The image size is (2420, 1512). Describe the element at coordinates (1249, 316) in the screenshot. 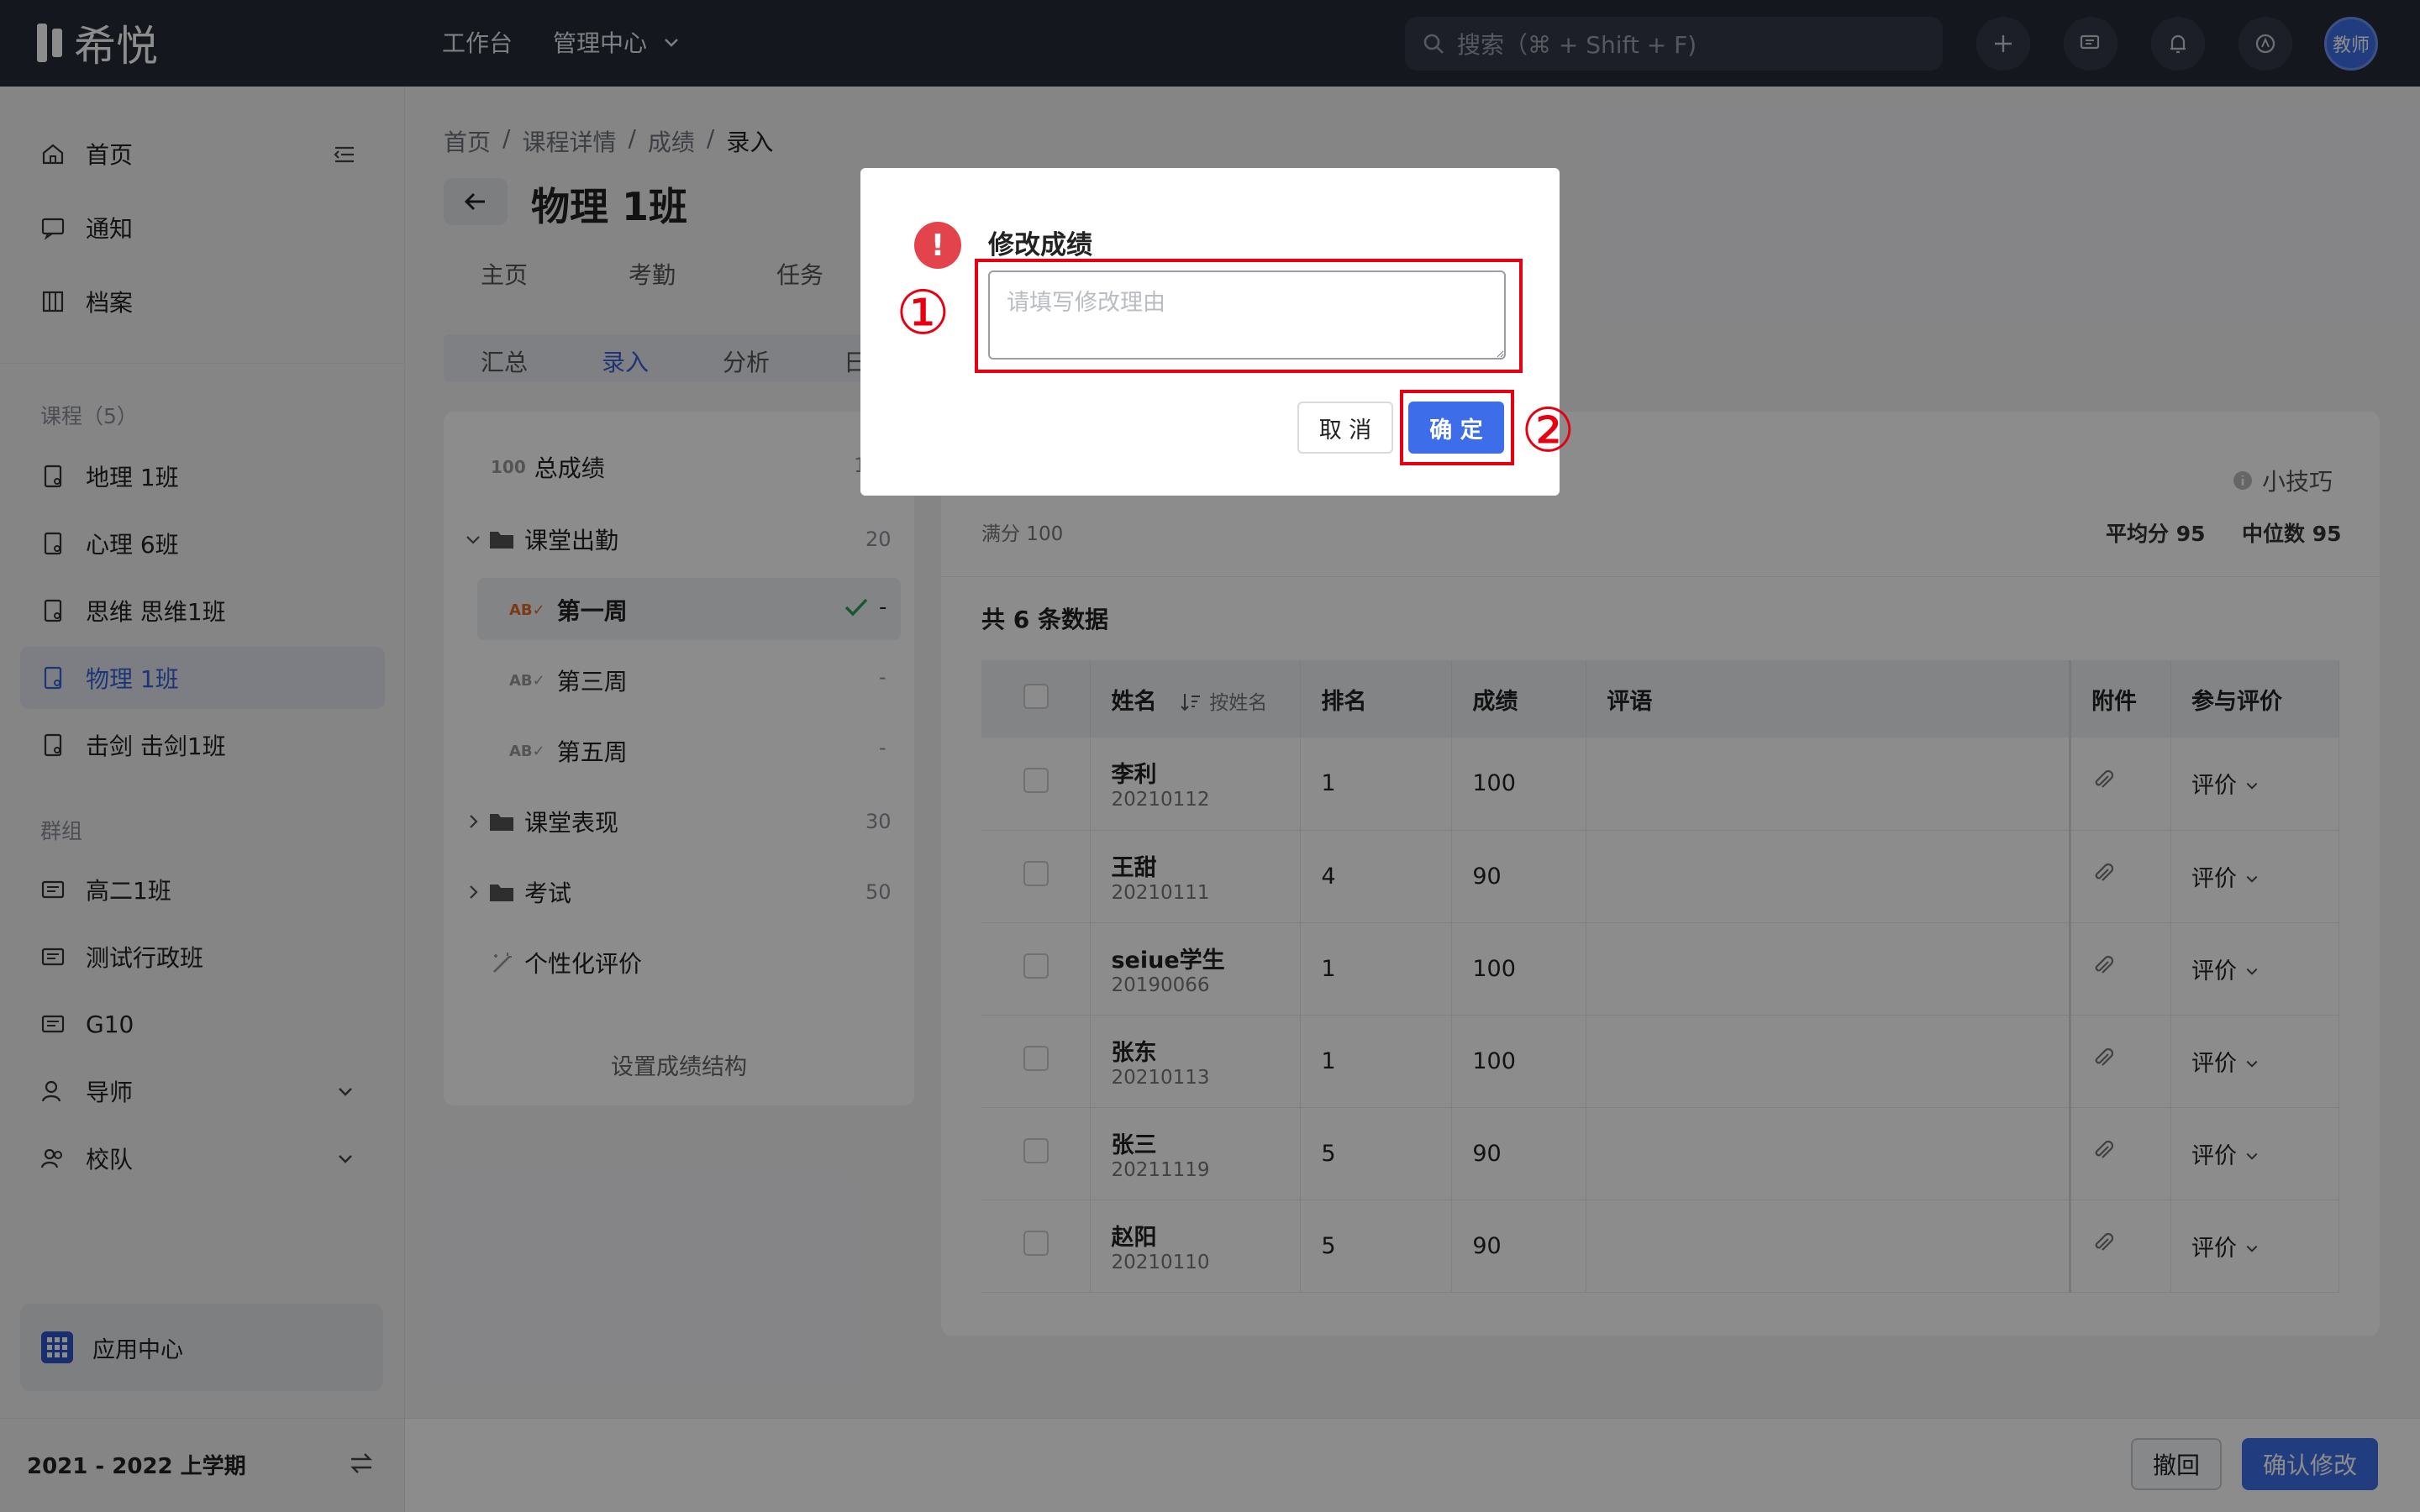

I see `highlight-box-reason` at that location.